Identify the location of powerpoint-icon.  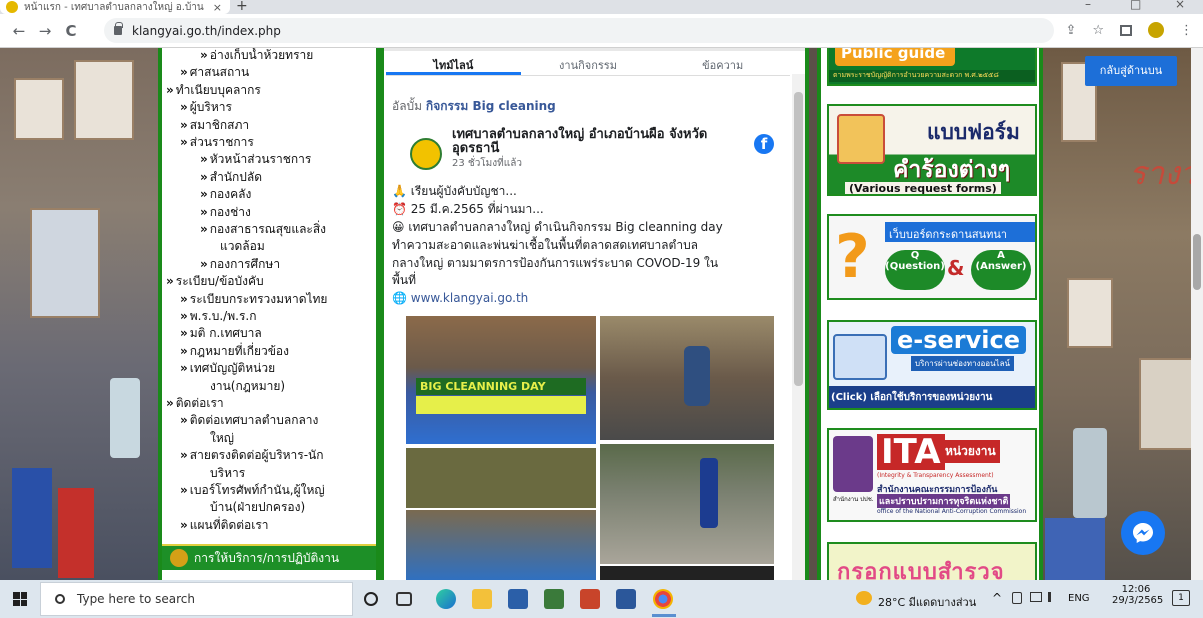
(590, 599).